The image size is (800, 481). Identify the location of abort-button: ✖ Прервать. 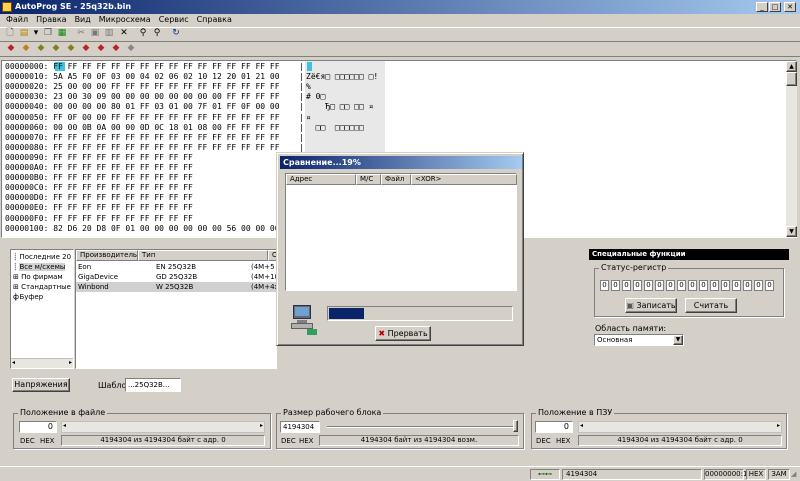
(403, 333).